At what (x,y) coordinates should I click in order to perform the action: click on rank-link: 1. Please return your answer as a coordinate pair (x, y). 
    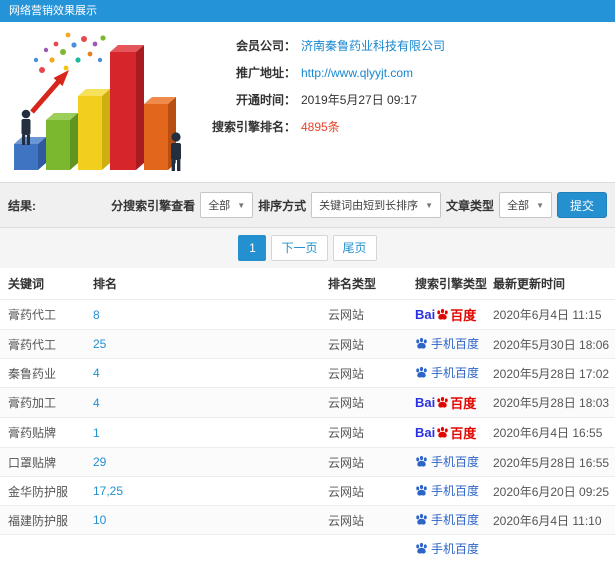
    Looking at the image, I should click on (96, 433).